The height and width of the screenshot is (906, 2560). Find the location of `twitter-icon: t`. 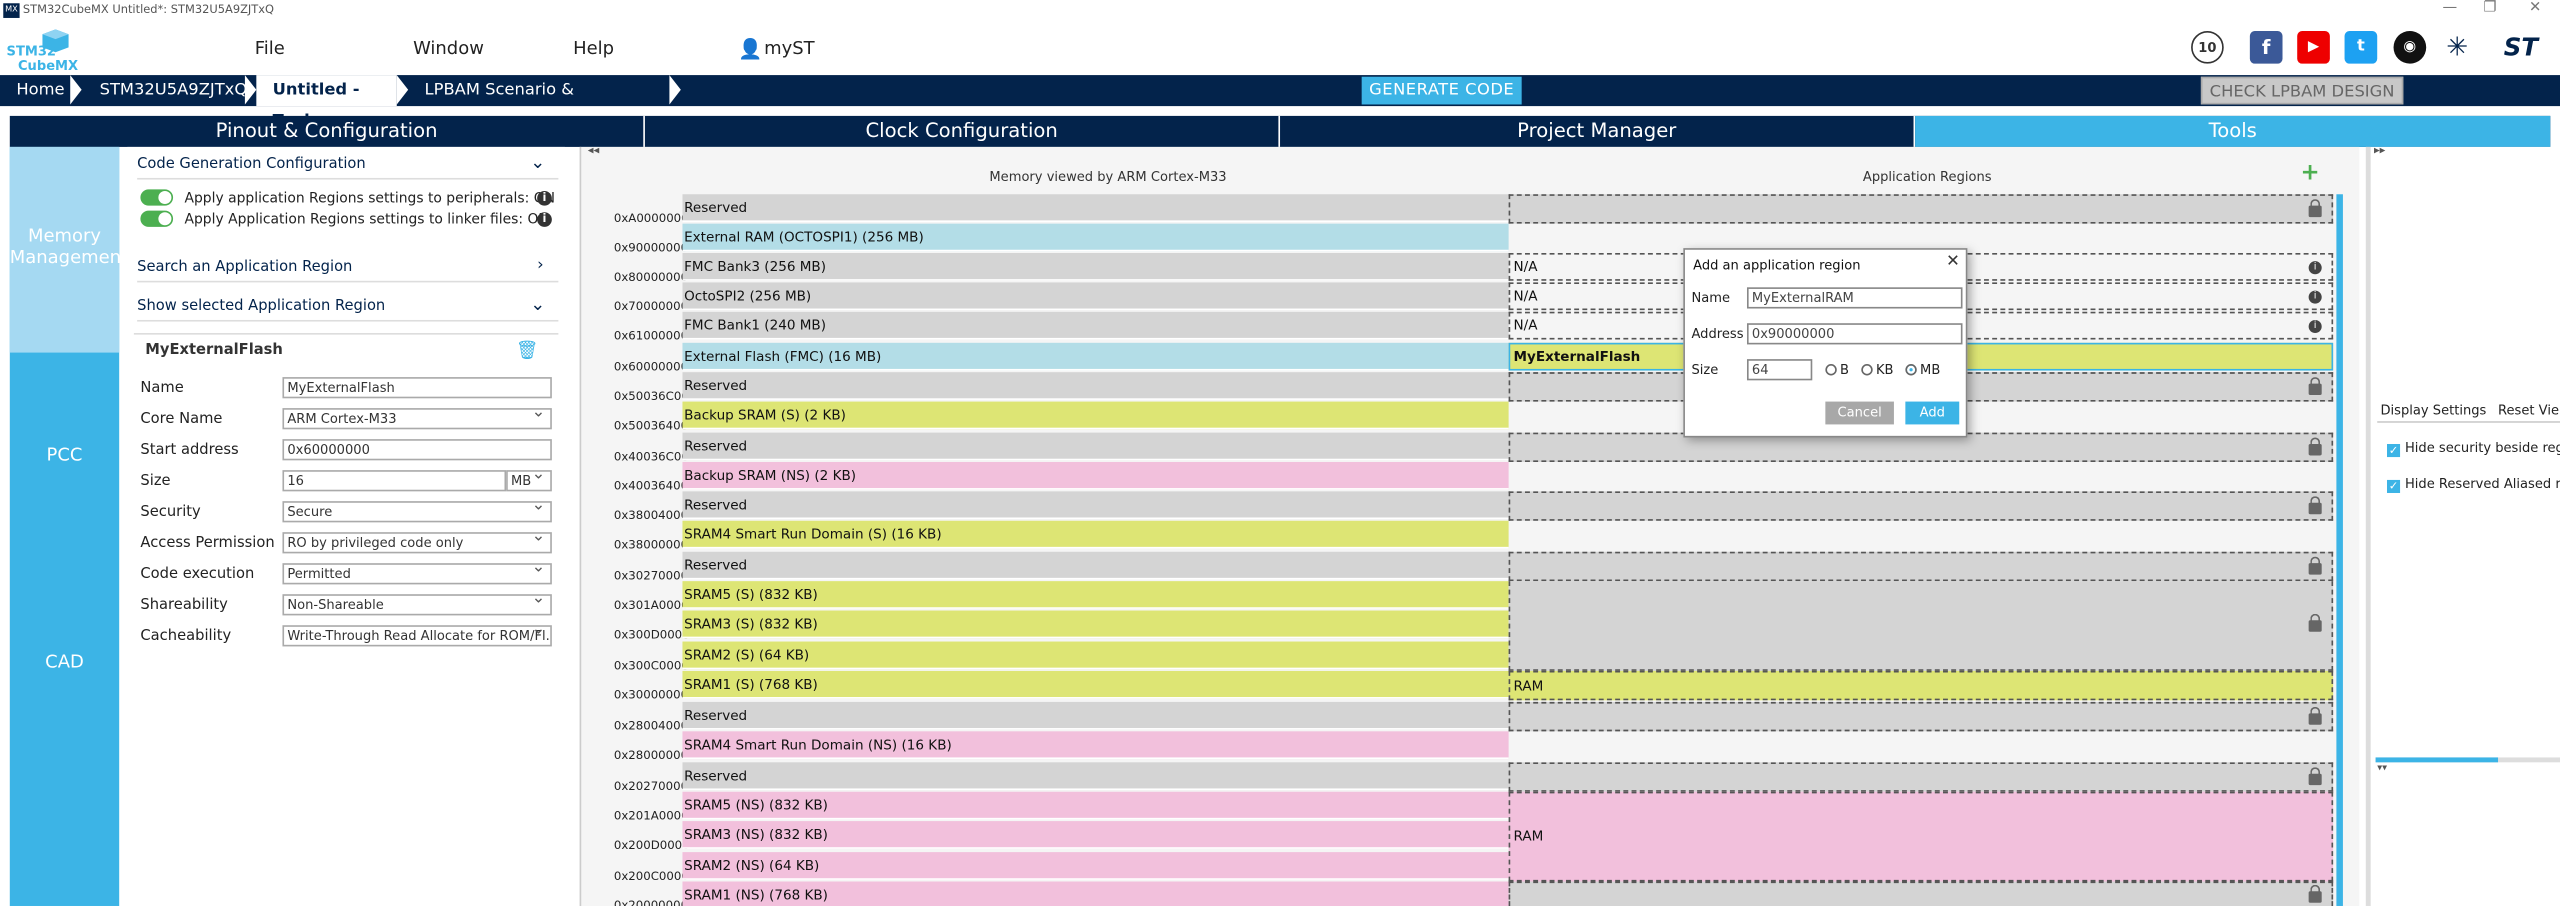

twitter-icon: t is located at coordinates (2361, 47).